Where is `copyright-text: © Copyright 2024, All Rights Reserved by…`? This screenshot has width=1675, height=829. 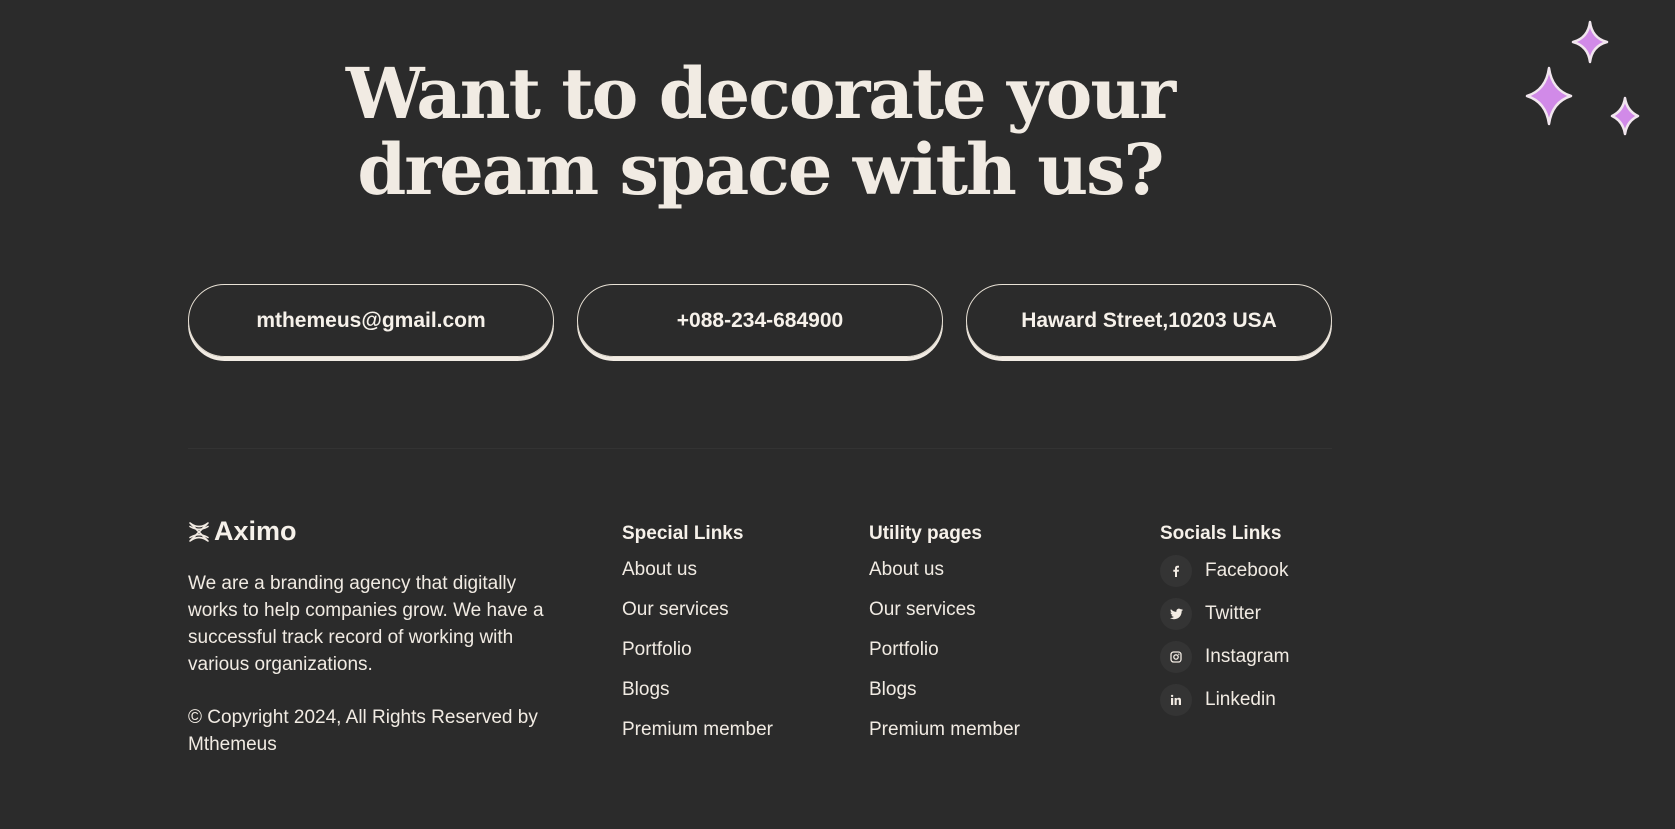 copyright-text: © Copyright 2024, All Rights Reserved by… is located at coordinates (363, 731).